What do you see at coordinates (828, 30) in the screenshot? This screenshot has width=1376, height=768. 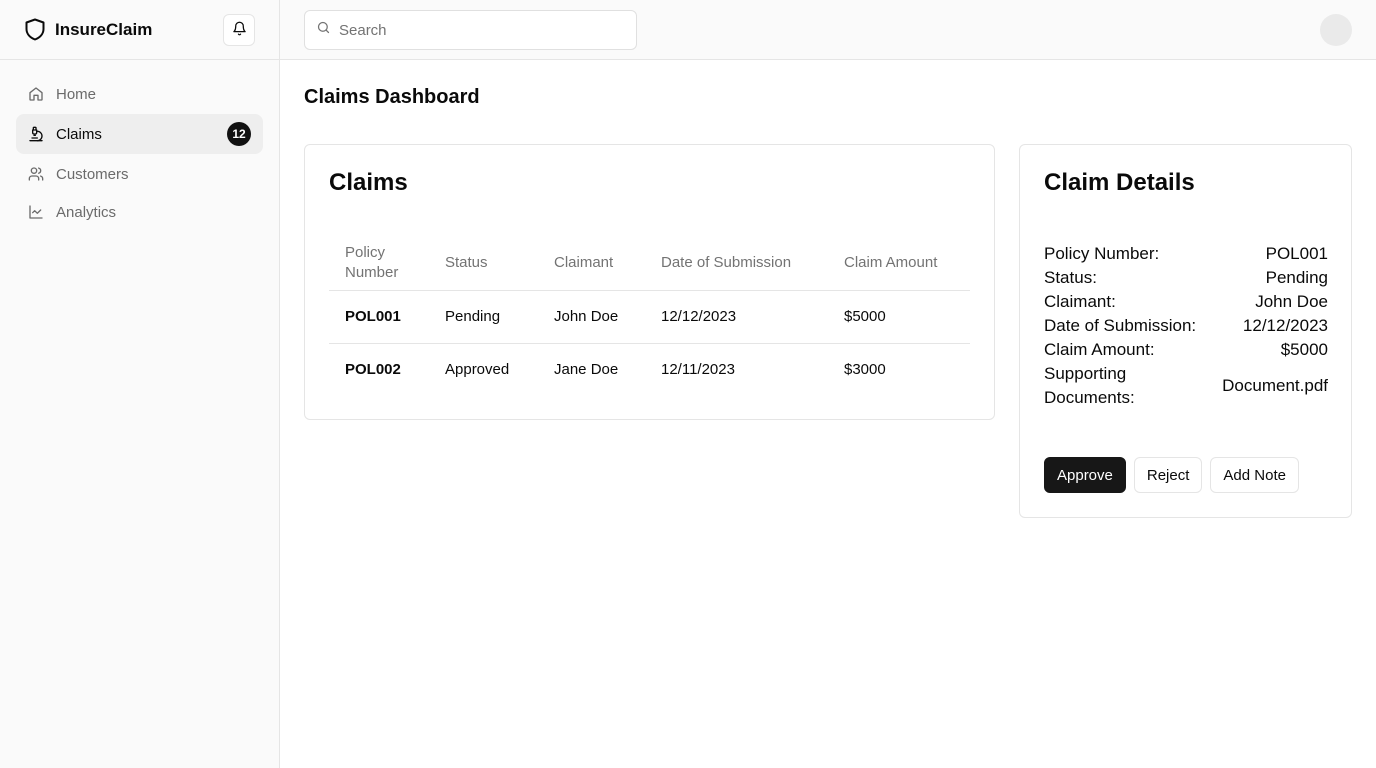 I see `top-bar` at bounding box center [828, 30].